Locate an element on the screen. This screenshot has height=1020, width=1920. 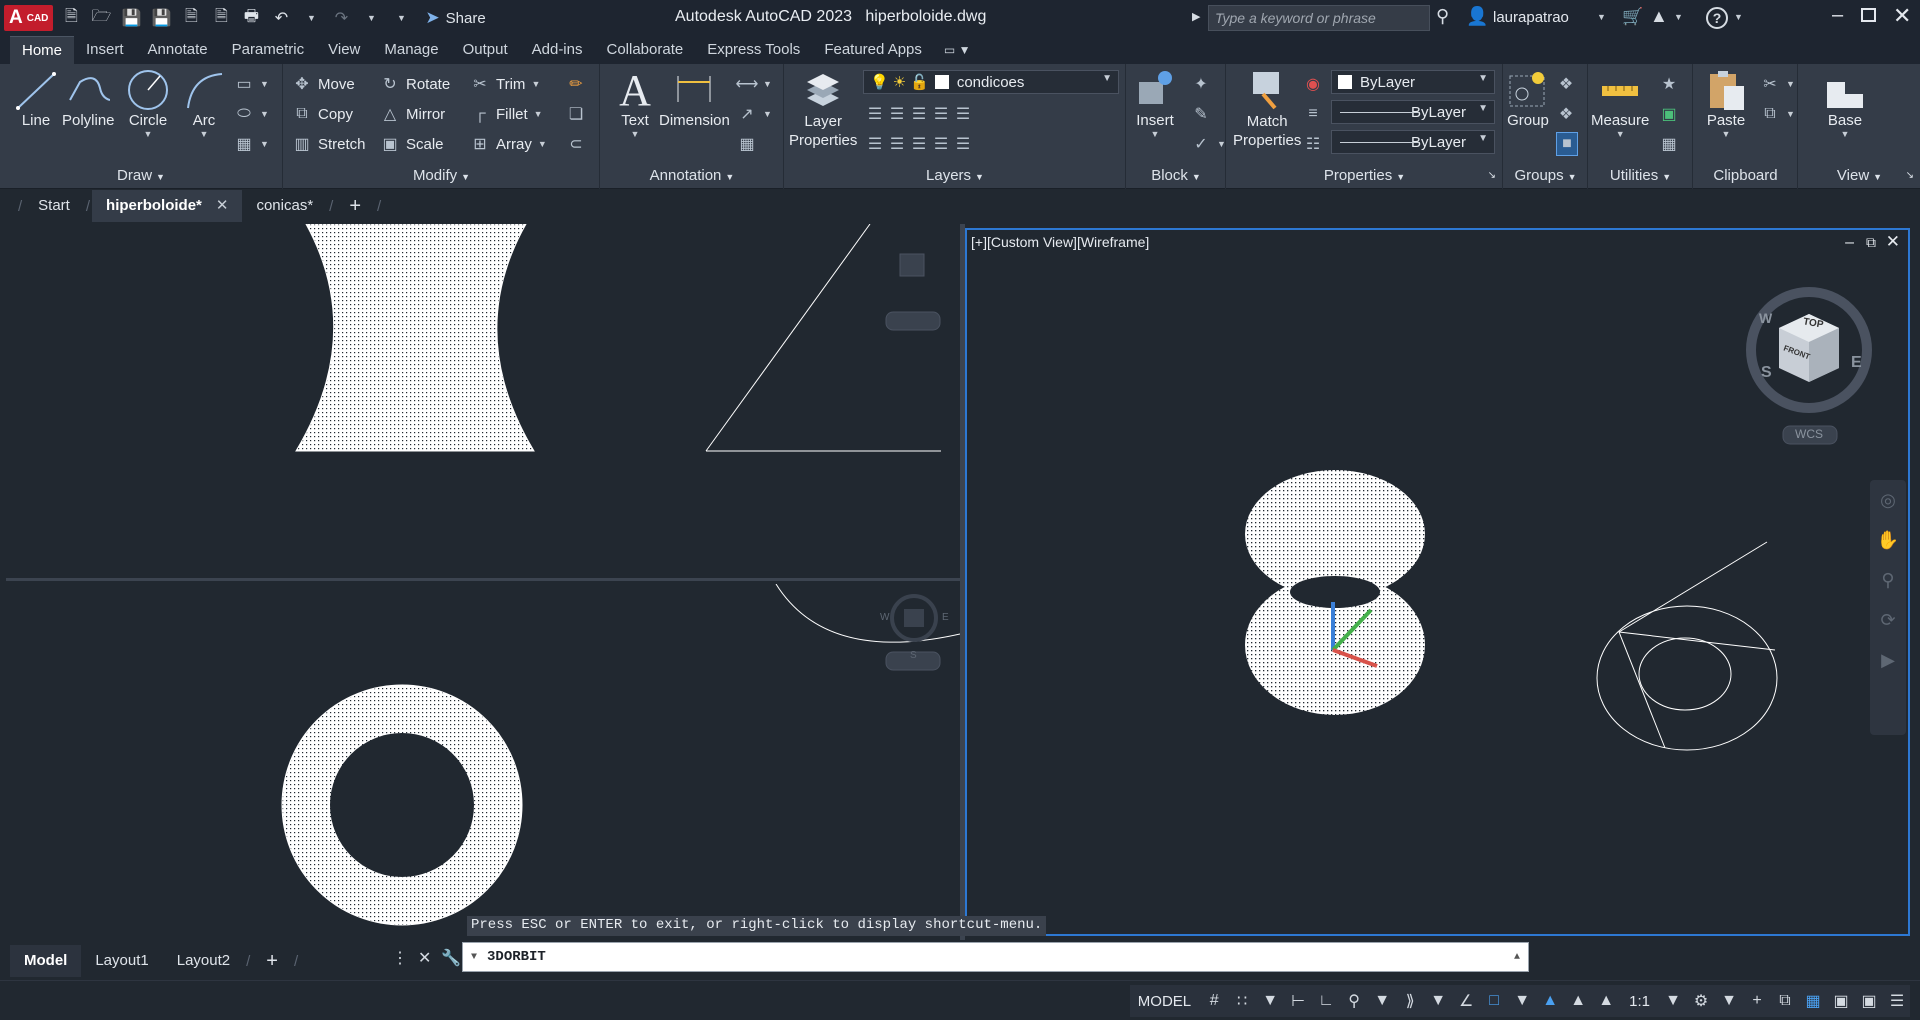
open-web-icon: 🗎 is located at coordinates (191, 18).